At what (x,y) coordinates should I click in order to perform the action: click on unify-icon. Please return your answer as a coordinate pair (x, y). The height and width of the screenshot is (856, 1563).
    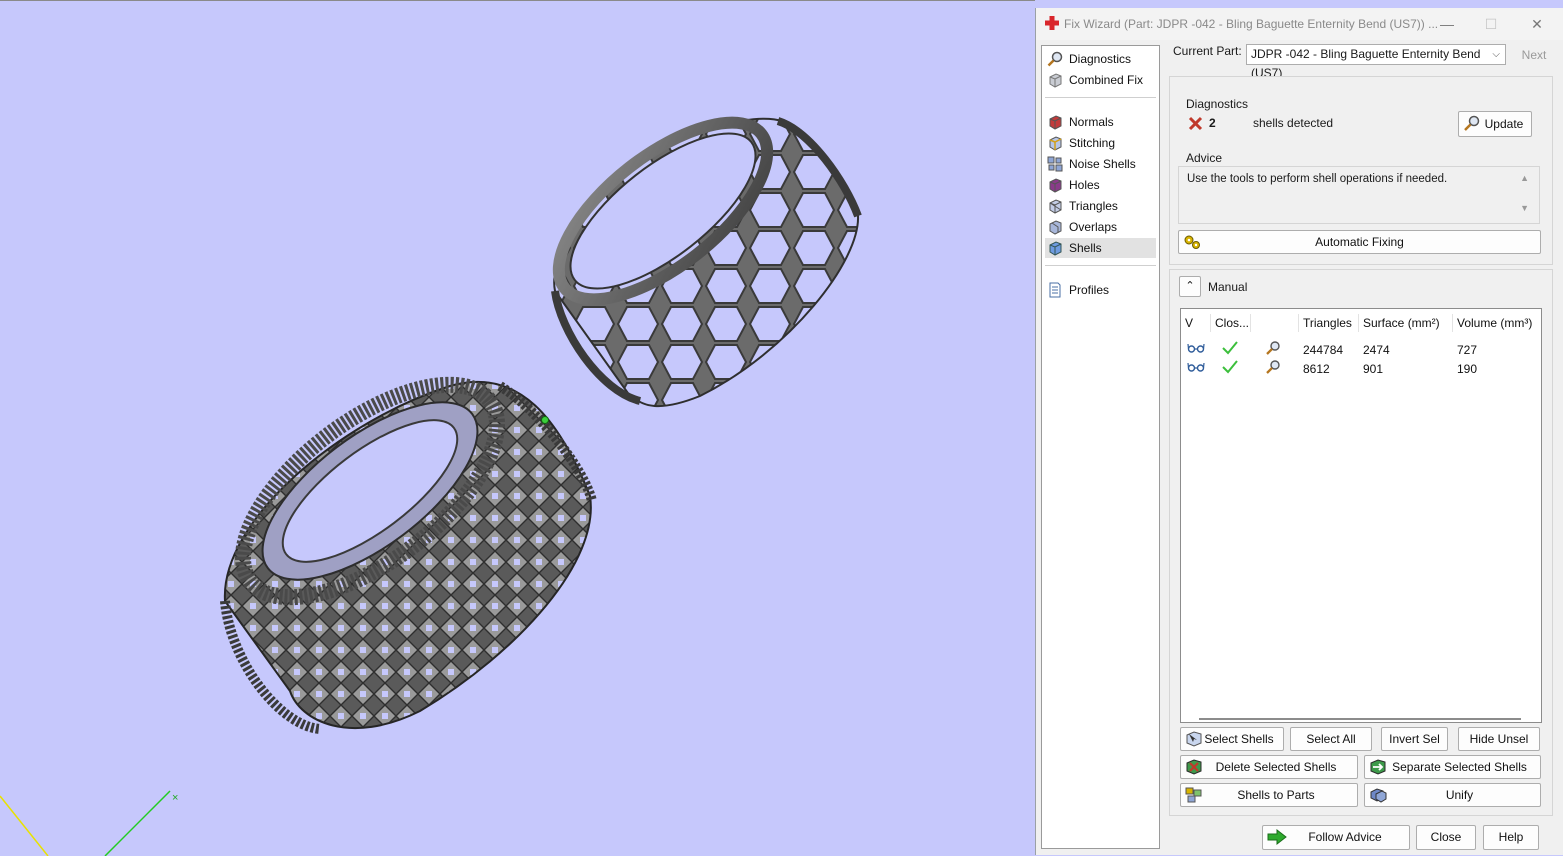
    Looking at the image, I should click on (1378, 795).